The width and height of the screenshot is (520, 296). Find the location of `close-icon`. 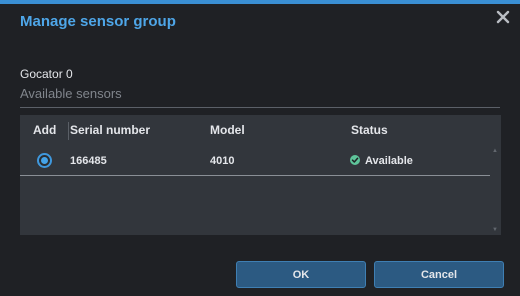

close-icon is located at coordinates (503, 17).